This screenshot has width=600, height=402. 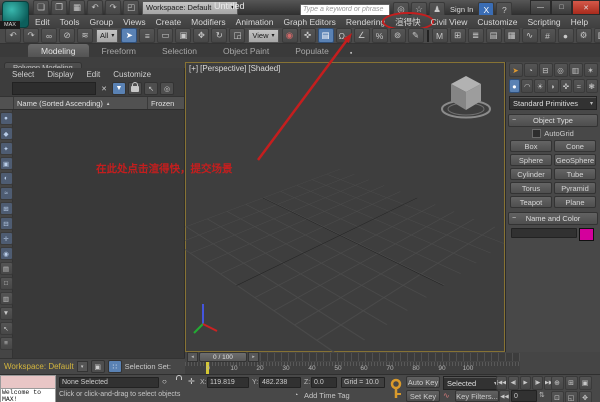 What do you see at coordinates (49, 35) in the screenshot?
I see `select-and-link-icon: ∞` at bounding box center [49, 35].